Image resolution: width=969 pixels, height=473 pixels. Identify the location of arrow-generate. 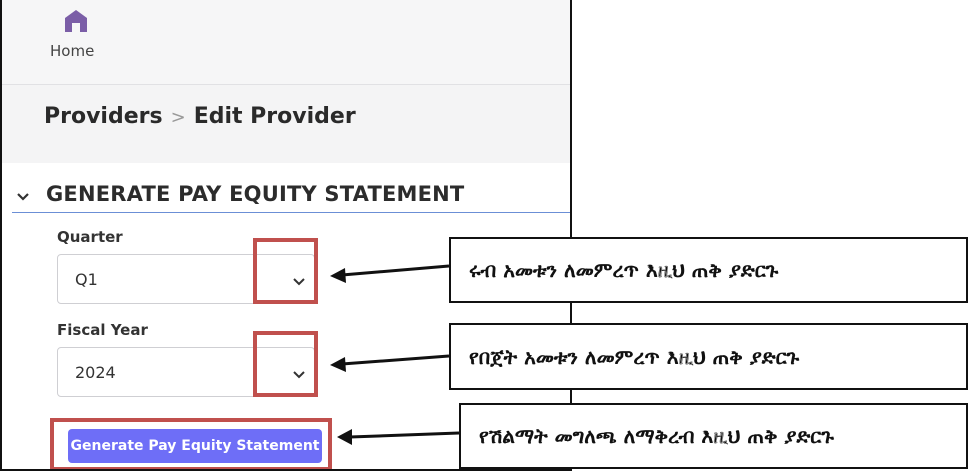
(398, 437).